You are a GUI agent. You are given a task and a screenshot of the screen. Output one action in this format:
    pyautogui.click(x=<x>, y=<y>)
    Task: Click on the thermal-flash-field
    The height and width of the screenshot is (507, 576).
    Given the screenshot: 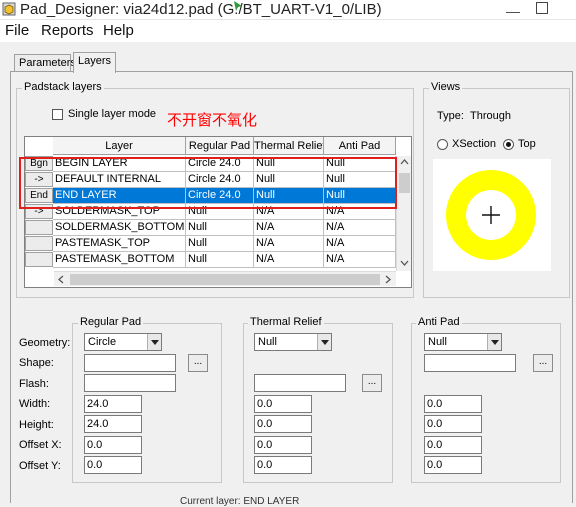 What is the action you would take?
    pyautogui.click(x=300, y=383)
    